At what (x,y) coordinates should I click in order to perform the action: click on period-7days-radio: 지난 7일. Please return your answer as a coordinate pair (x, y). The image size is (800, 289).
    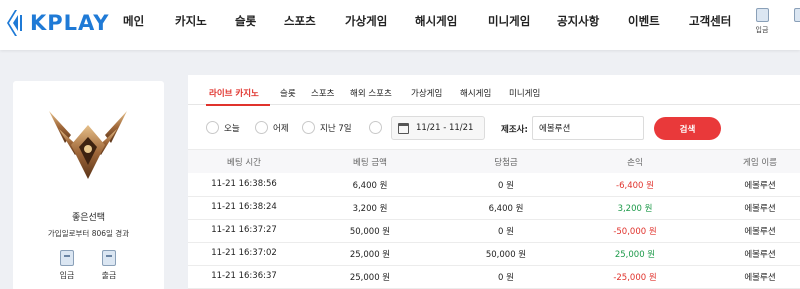
    Looking at the image, I should click on (327, 127).